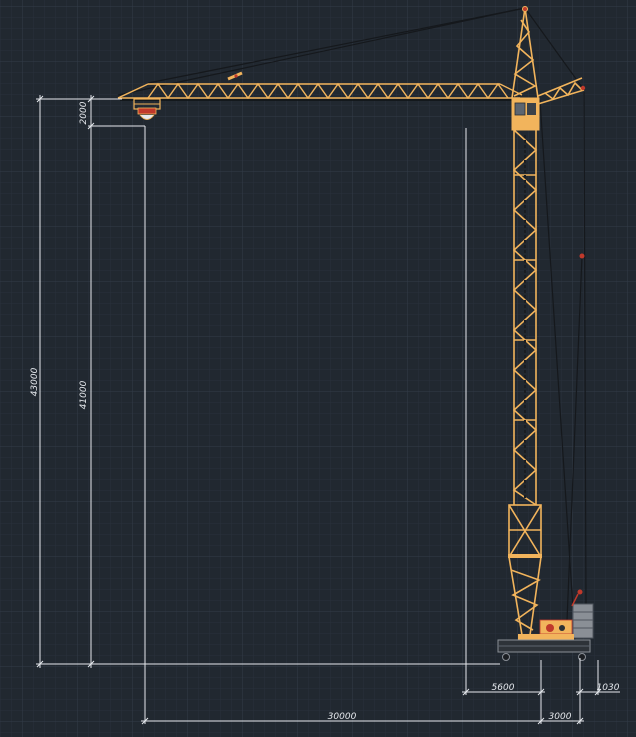 The image size is (636, 737). I want to click on slewing-cab, so click(525, 114).